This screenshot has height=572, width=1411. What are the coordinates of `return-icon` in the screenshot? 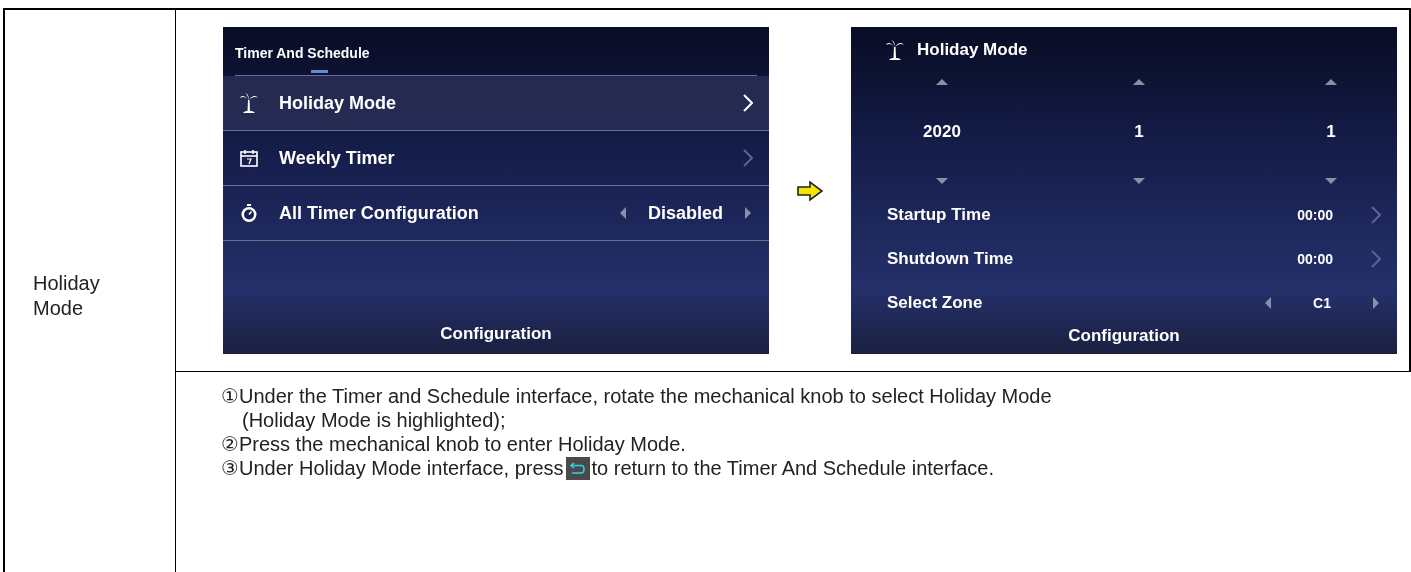 It's located at (577, 468).